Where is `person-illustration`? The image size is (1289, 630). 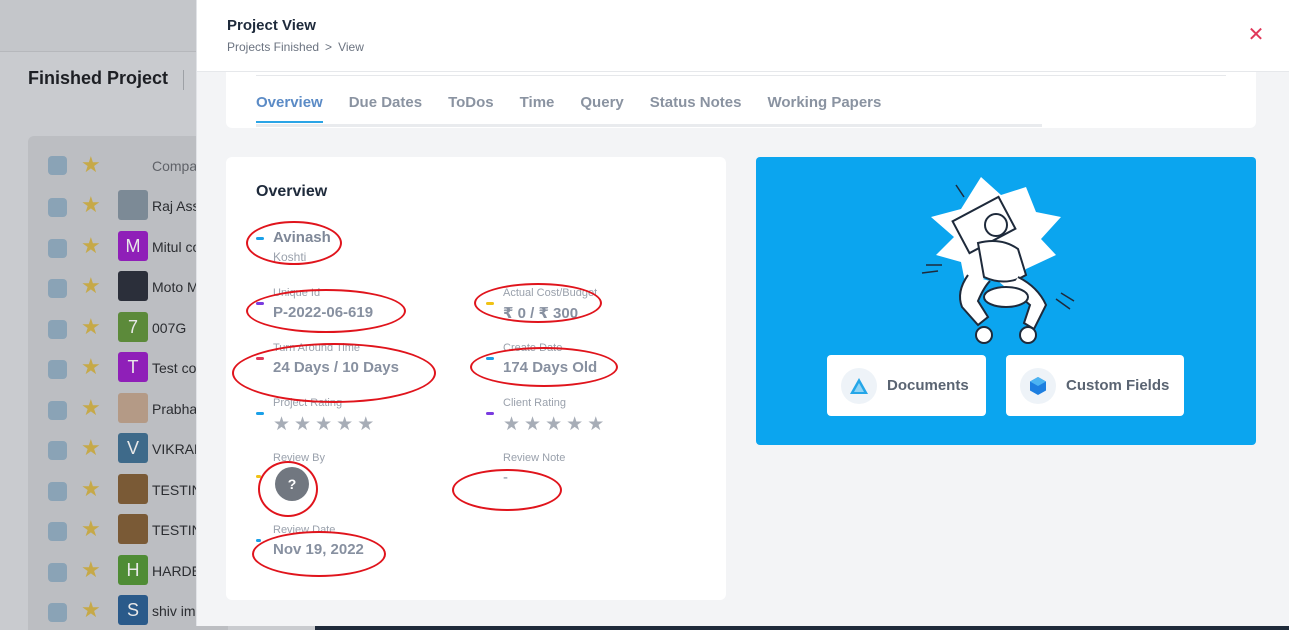
person-illustration is located at coordinates (998, 260).